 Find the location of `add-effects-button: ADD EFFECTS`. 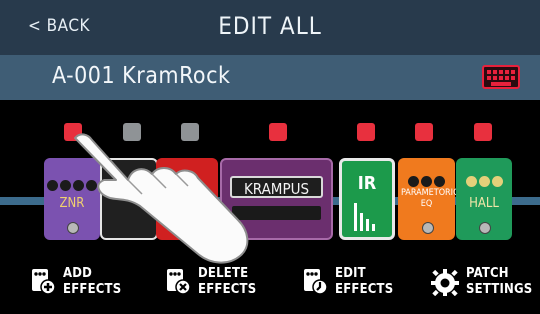

add-effects-button: ADD EFFECTS is located at coordinates (86, 284).